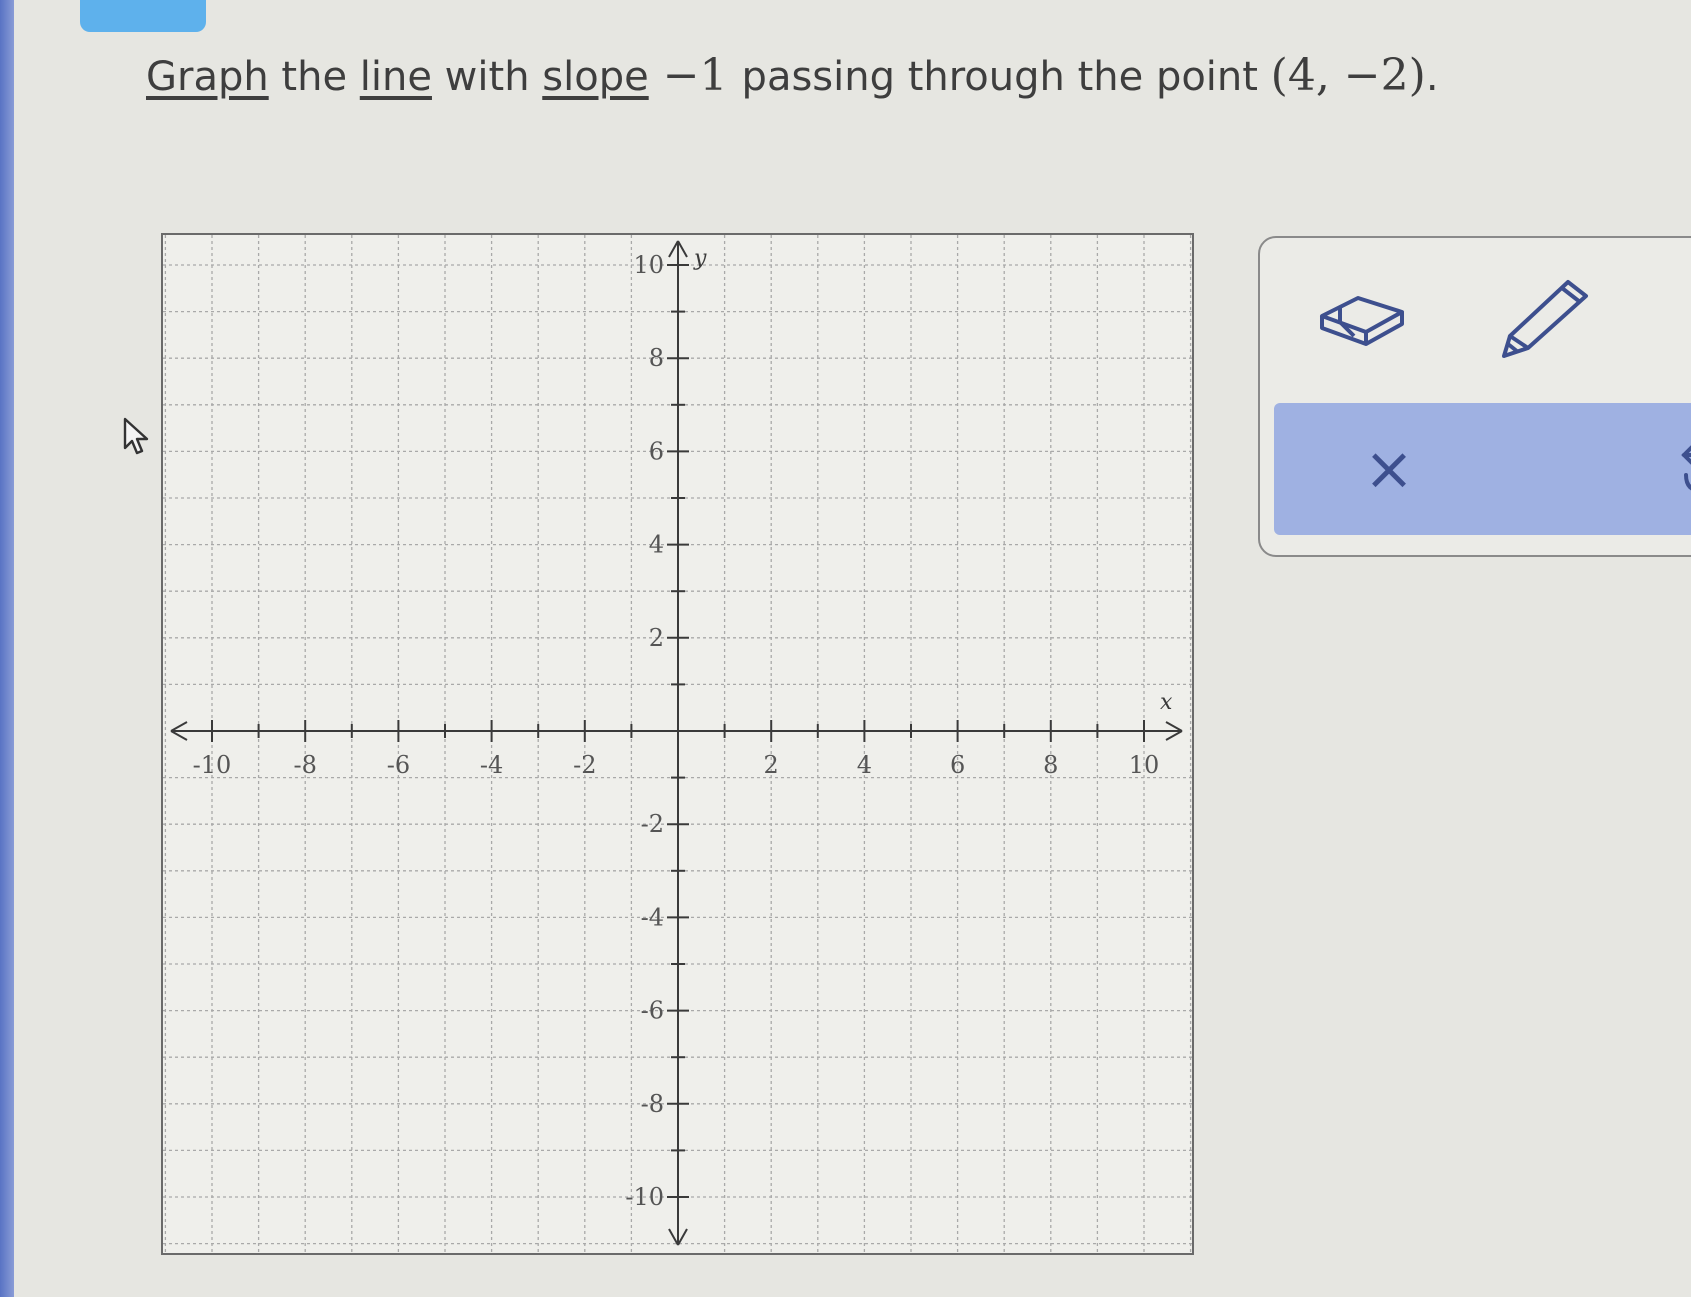  Describe the element at coordinates (1482, 469) in the screenshot. I see `action-bar: ×` at that location.